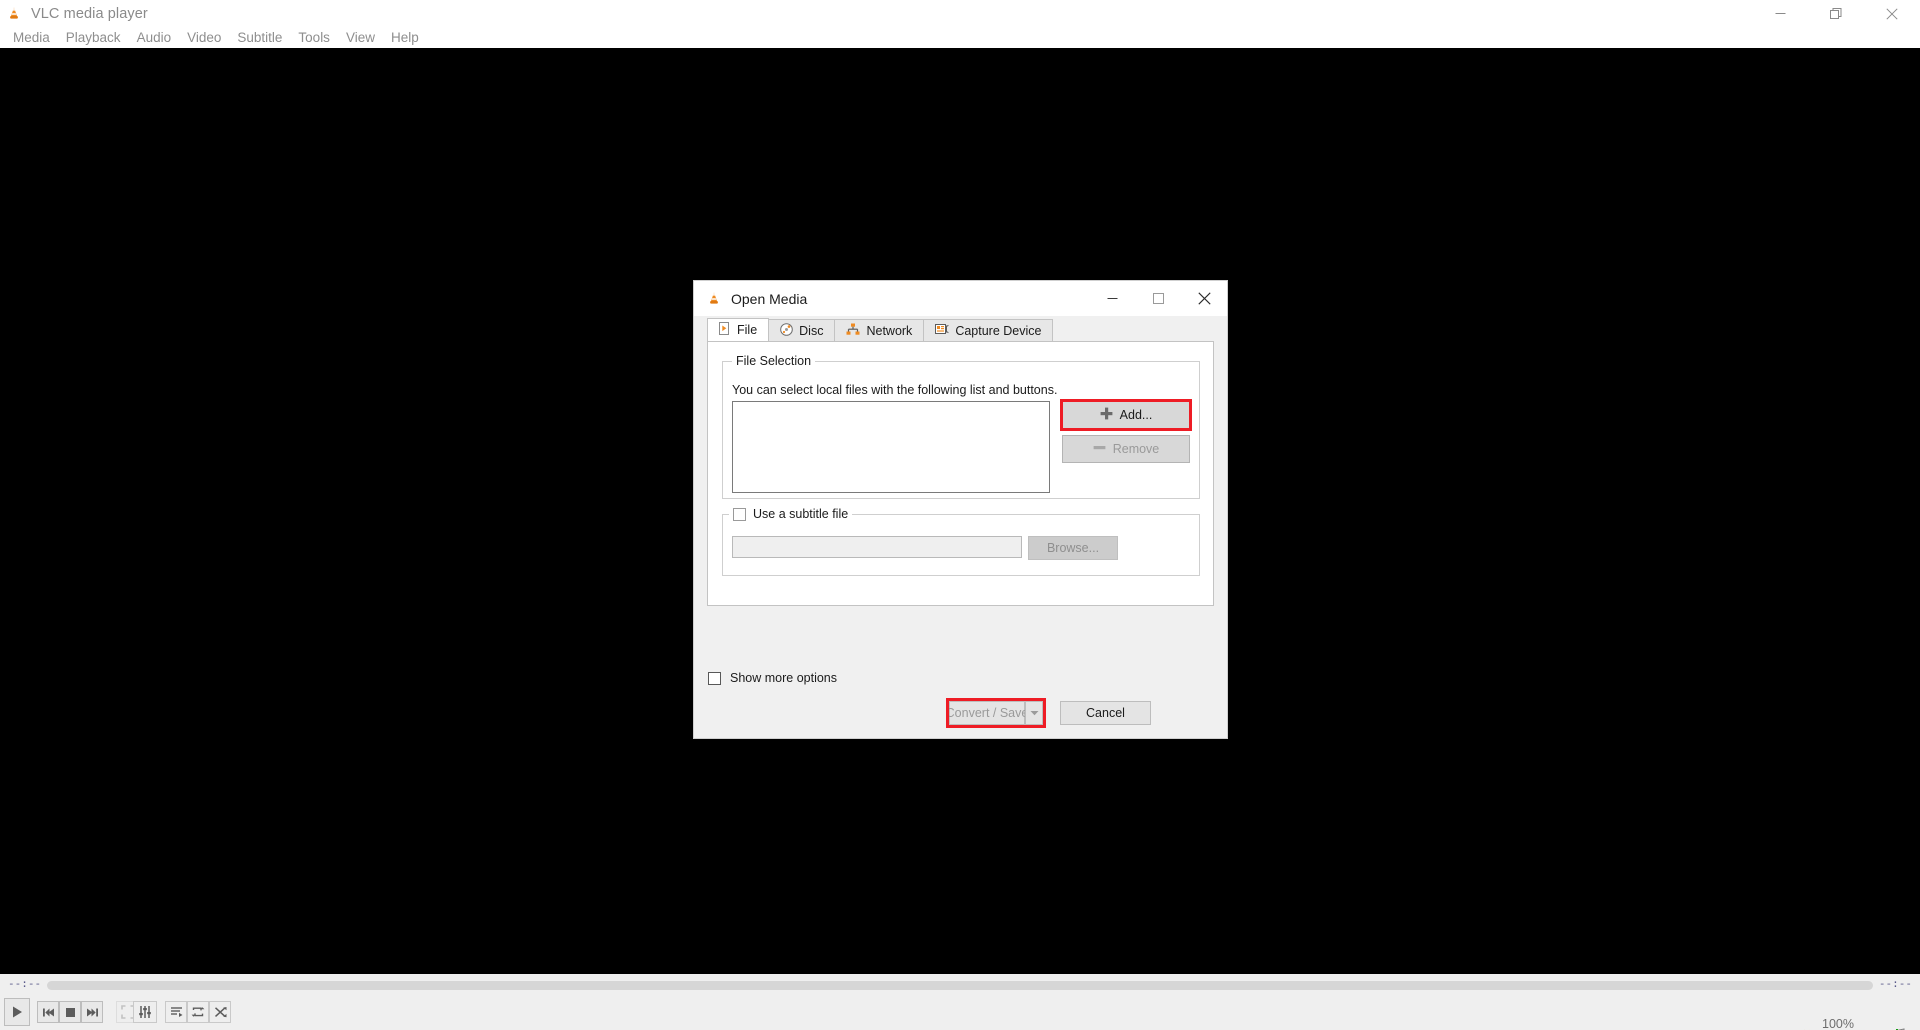 The width and height of the screenshot is (1920, 1030). I want to click on restore-icon, so click(1835, 13).